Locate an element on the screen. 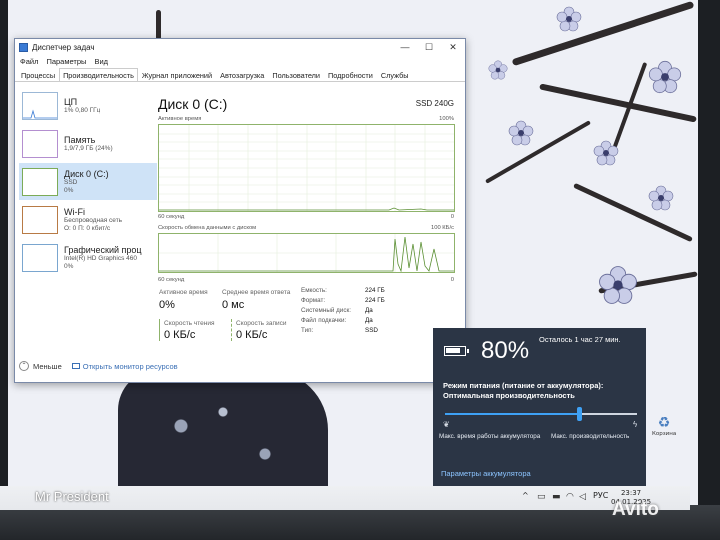 This screenshot has height=540, width=720. transfer-rate-graph-max: 100 КБ/с is located at coordinates (442, 228).